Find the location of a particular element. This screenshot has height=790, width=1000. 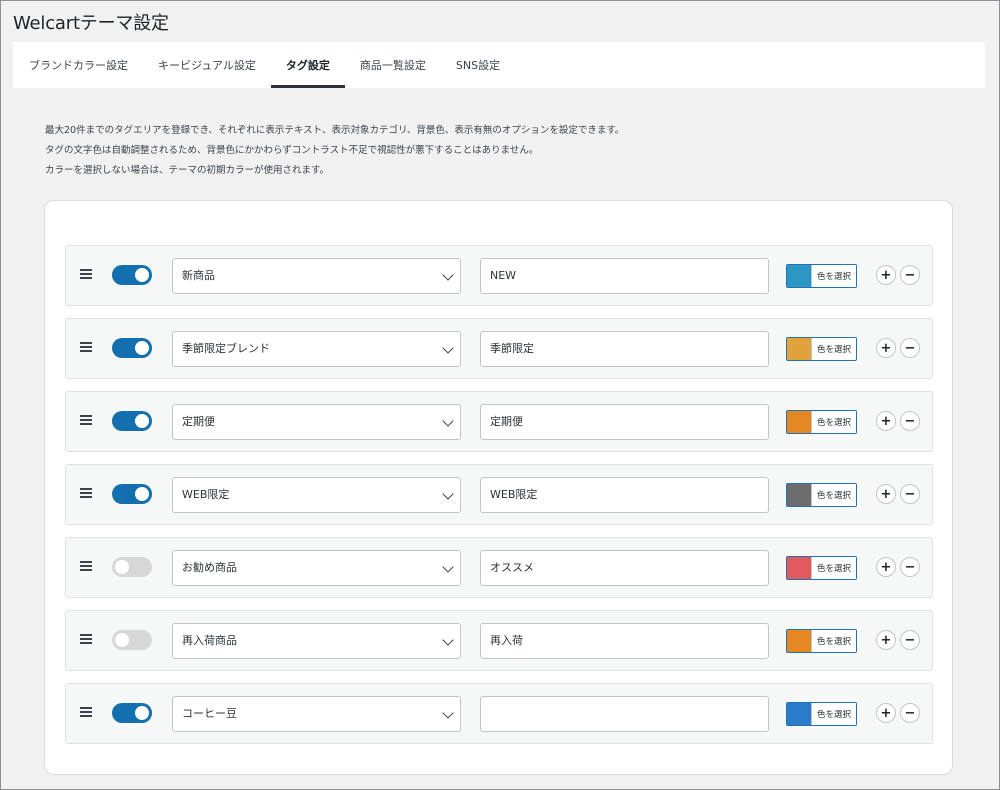

category-select-value: 再入荷商品 is located at coordinates (209, 640).